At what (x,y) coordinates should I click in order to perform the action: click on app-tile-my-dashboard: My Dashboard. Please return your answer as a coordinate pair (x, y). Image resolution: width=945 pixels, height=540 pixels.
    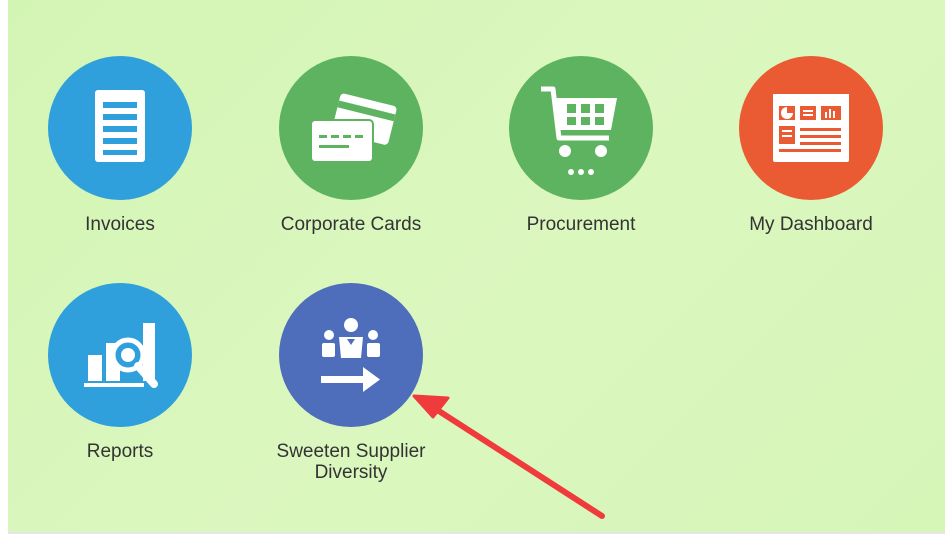
    Looking at the image, I should click on (811, 145).